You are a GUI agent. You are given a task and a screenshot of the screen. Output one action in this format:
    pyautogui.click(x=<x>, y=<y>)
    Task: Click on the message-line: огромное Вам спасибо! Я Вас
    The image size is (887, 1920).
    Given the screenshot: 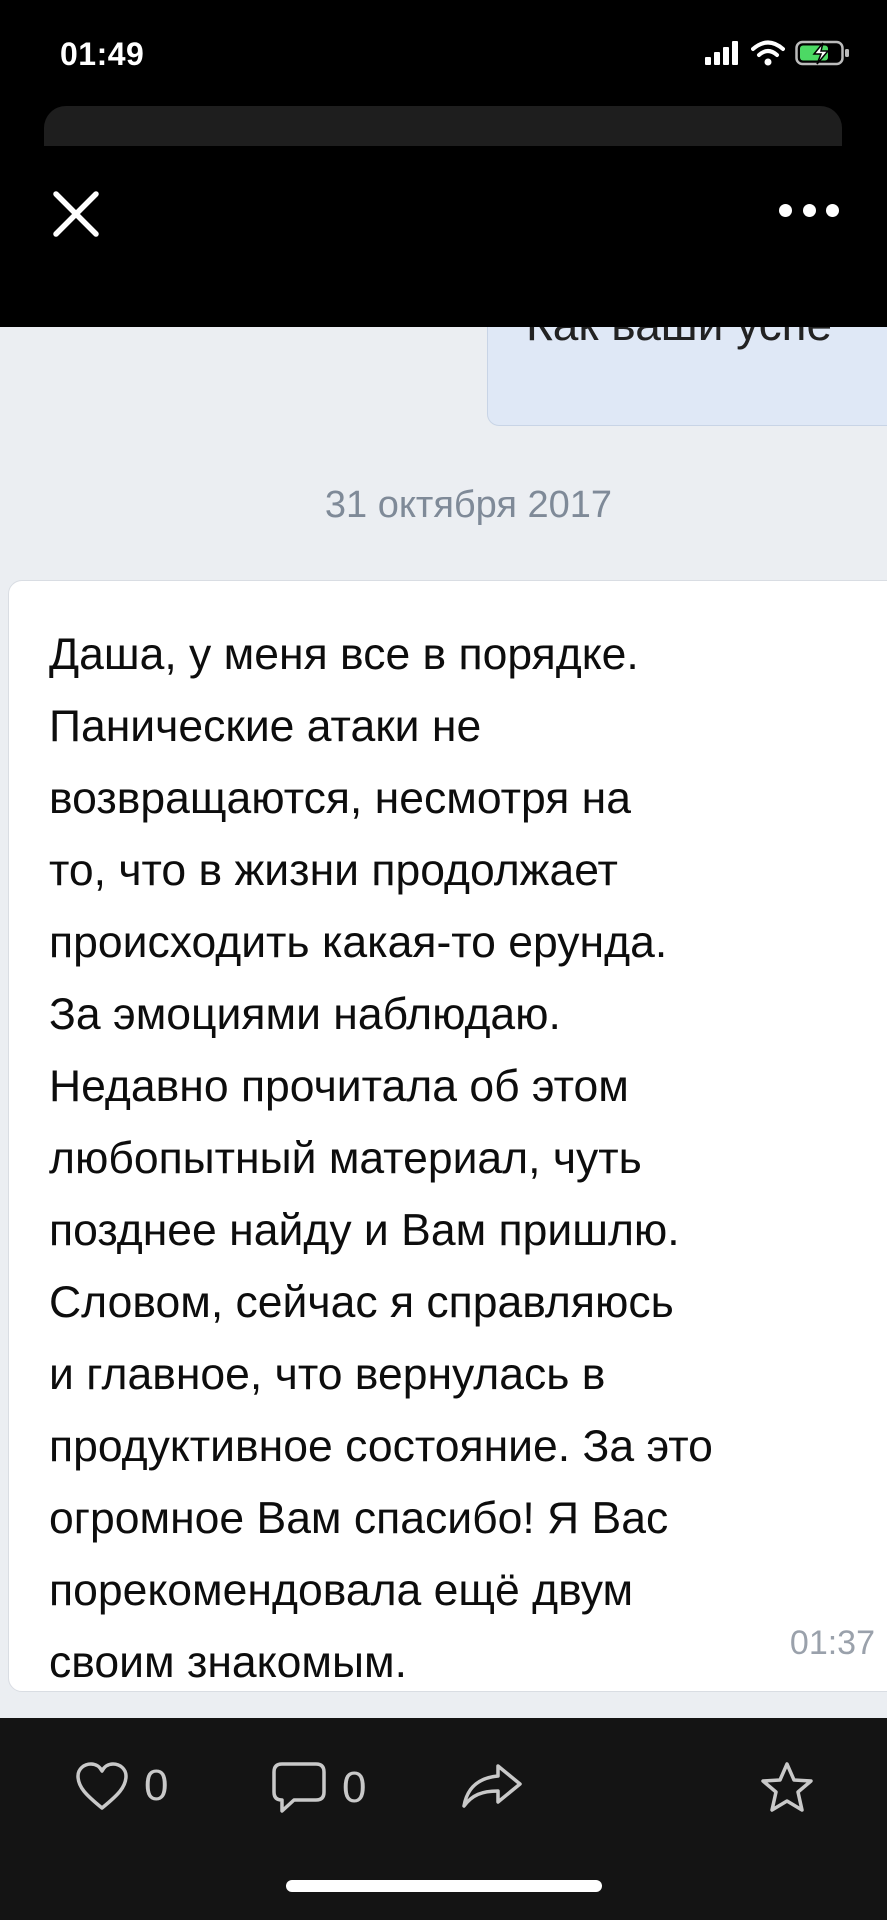 What is the action you would take?
    pyautogui.click(x=359, y=1518)
    